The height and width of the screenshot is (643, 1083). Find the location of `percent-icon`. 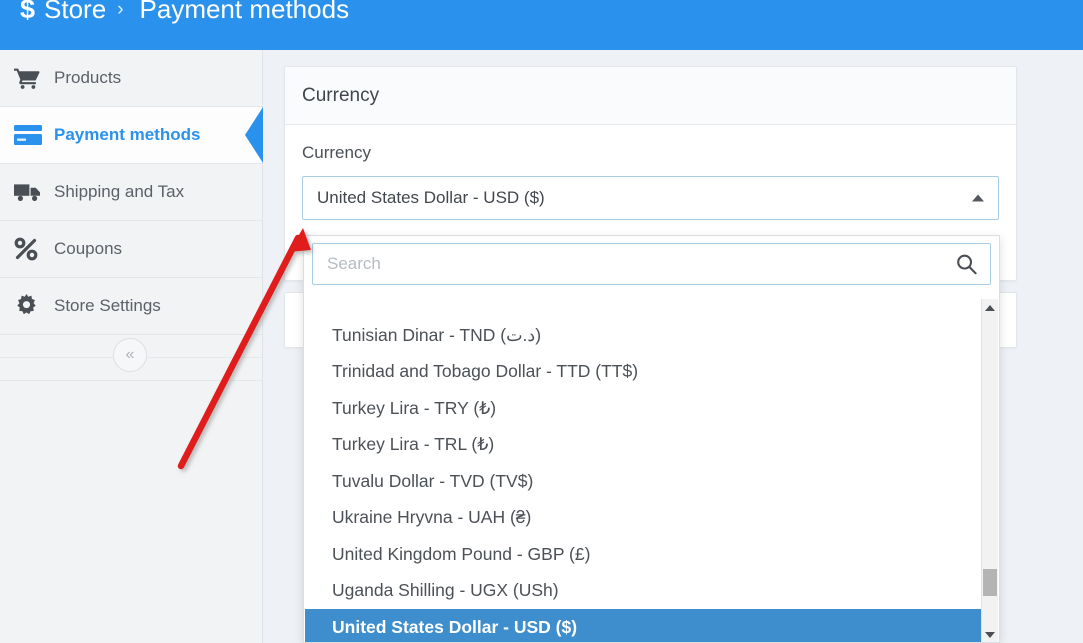

percent-icon is located at coordinates (34, 249).